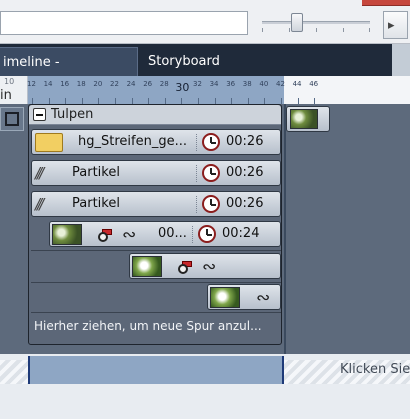  What do you see at coordinates (192, 61) in the screenshot?
I see `tab-storyboard: Storyboard` at bounding box center [192, 61].